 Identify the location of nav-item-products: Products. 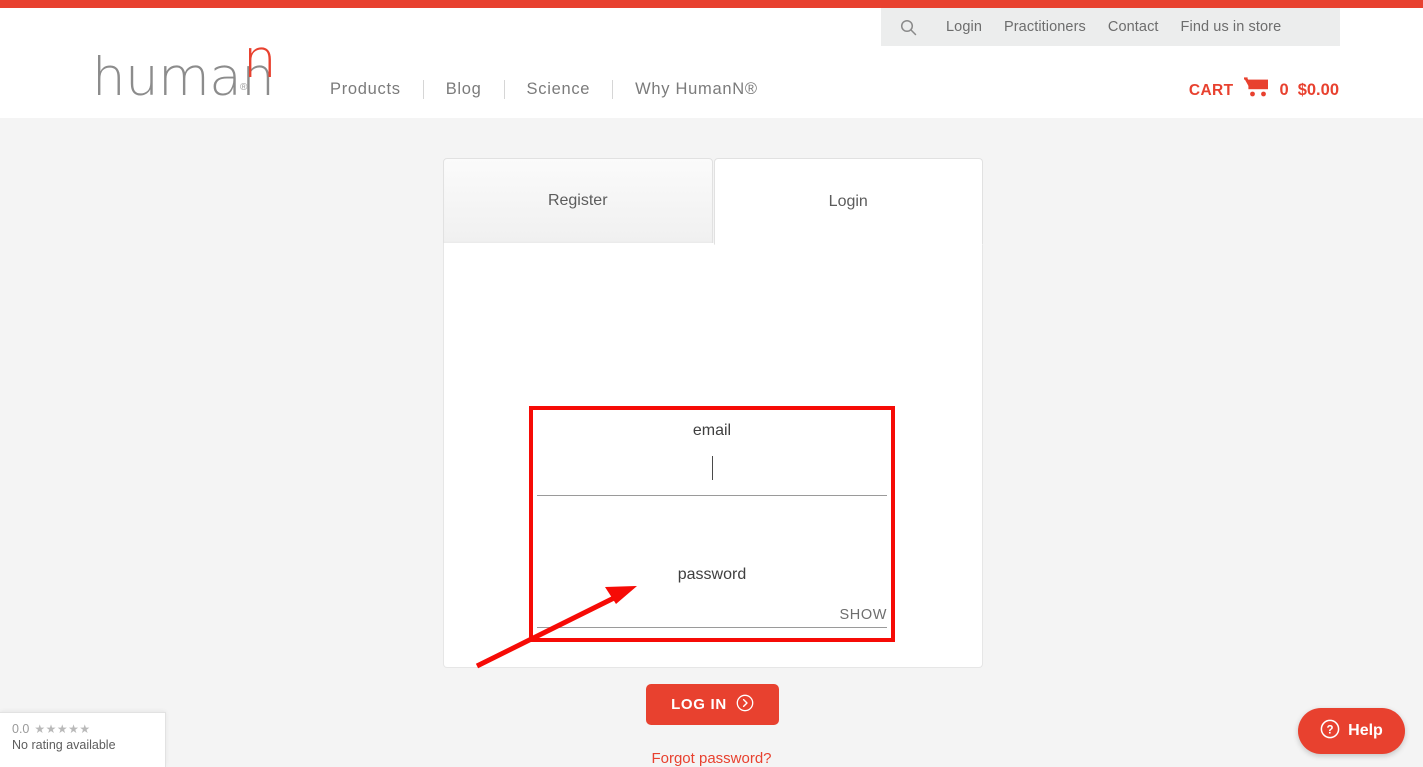
(376, 89).